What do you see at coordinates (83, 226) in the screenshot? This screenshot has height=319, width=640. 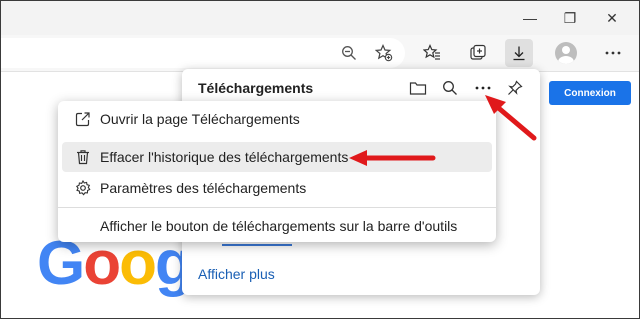 I see `empty-icon-slot` at bounding box center [83, 226].